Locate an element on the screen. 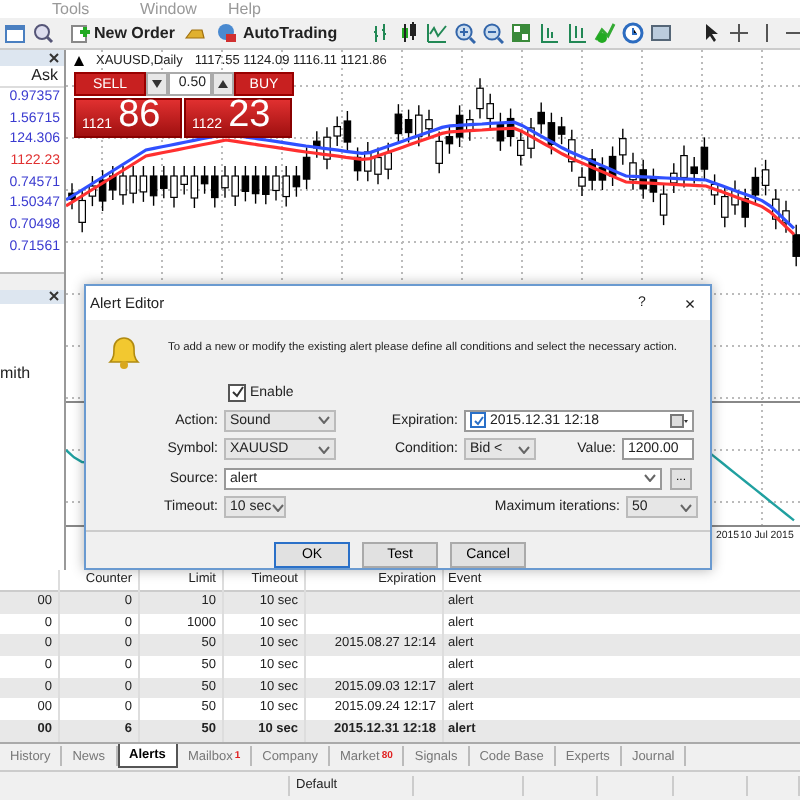  lot-decrease-button is located at coordinates (157, 84).